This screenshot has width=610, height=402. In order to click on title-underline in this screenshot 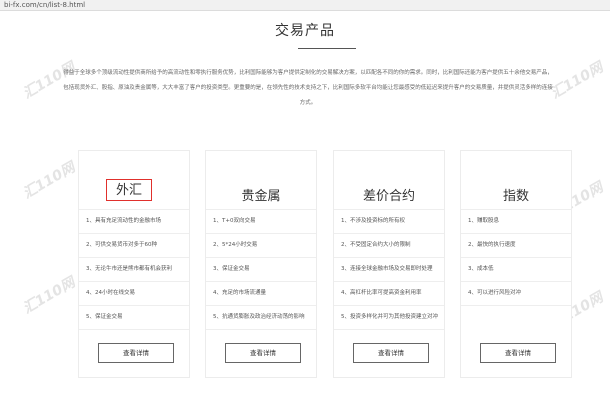, I will do `click(327, 48)`.